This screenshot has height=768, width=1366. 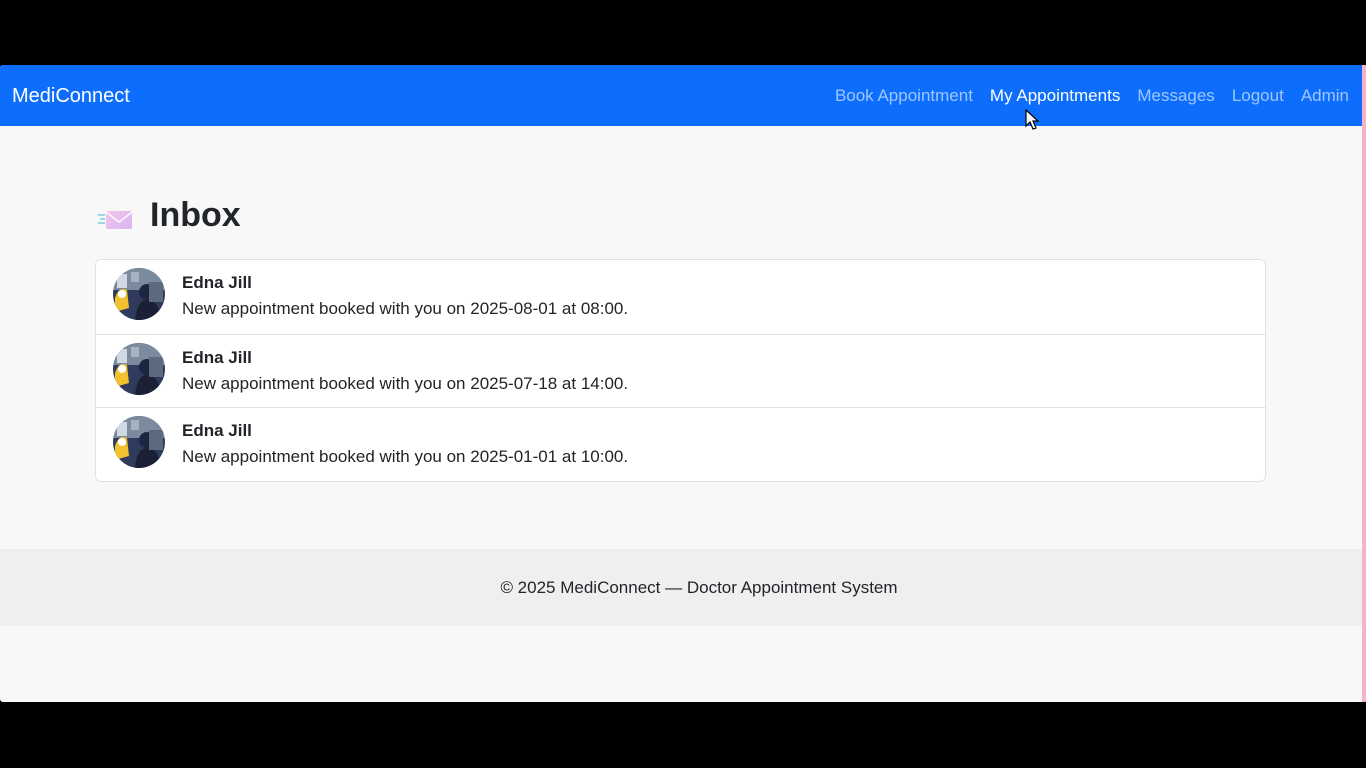 I want to click on page-title: Inbox, so click(x=195, y=215).